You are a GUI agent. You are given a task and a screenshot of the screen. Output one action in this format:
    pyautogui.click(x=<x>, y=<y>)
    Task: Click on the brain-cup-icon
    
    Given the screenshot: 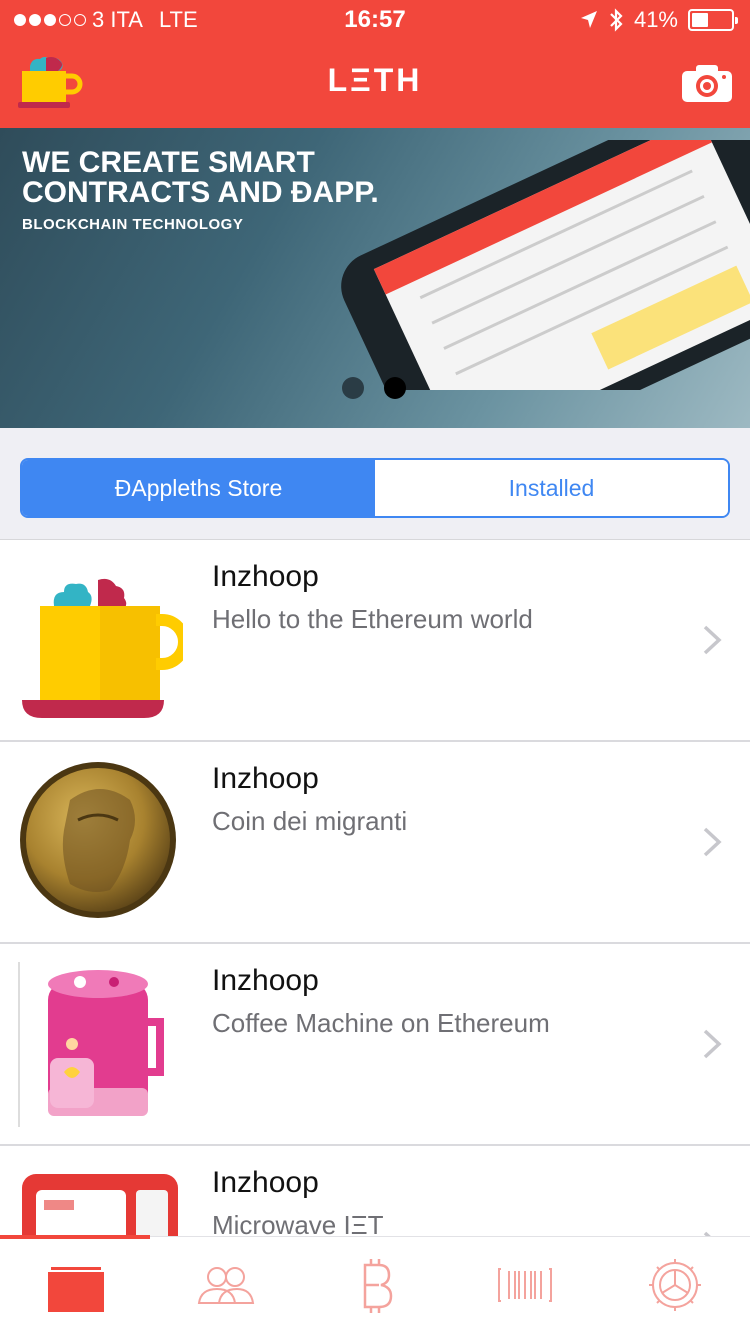 What is the action you would take?
    pyautogui.click(x=102, y=648)
    